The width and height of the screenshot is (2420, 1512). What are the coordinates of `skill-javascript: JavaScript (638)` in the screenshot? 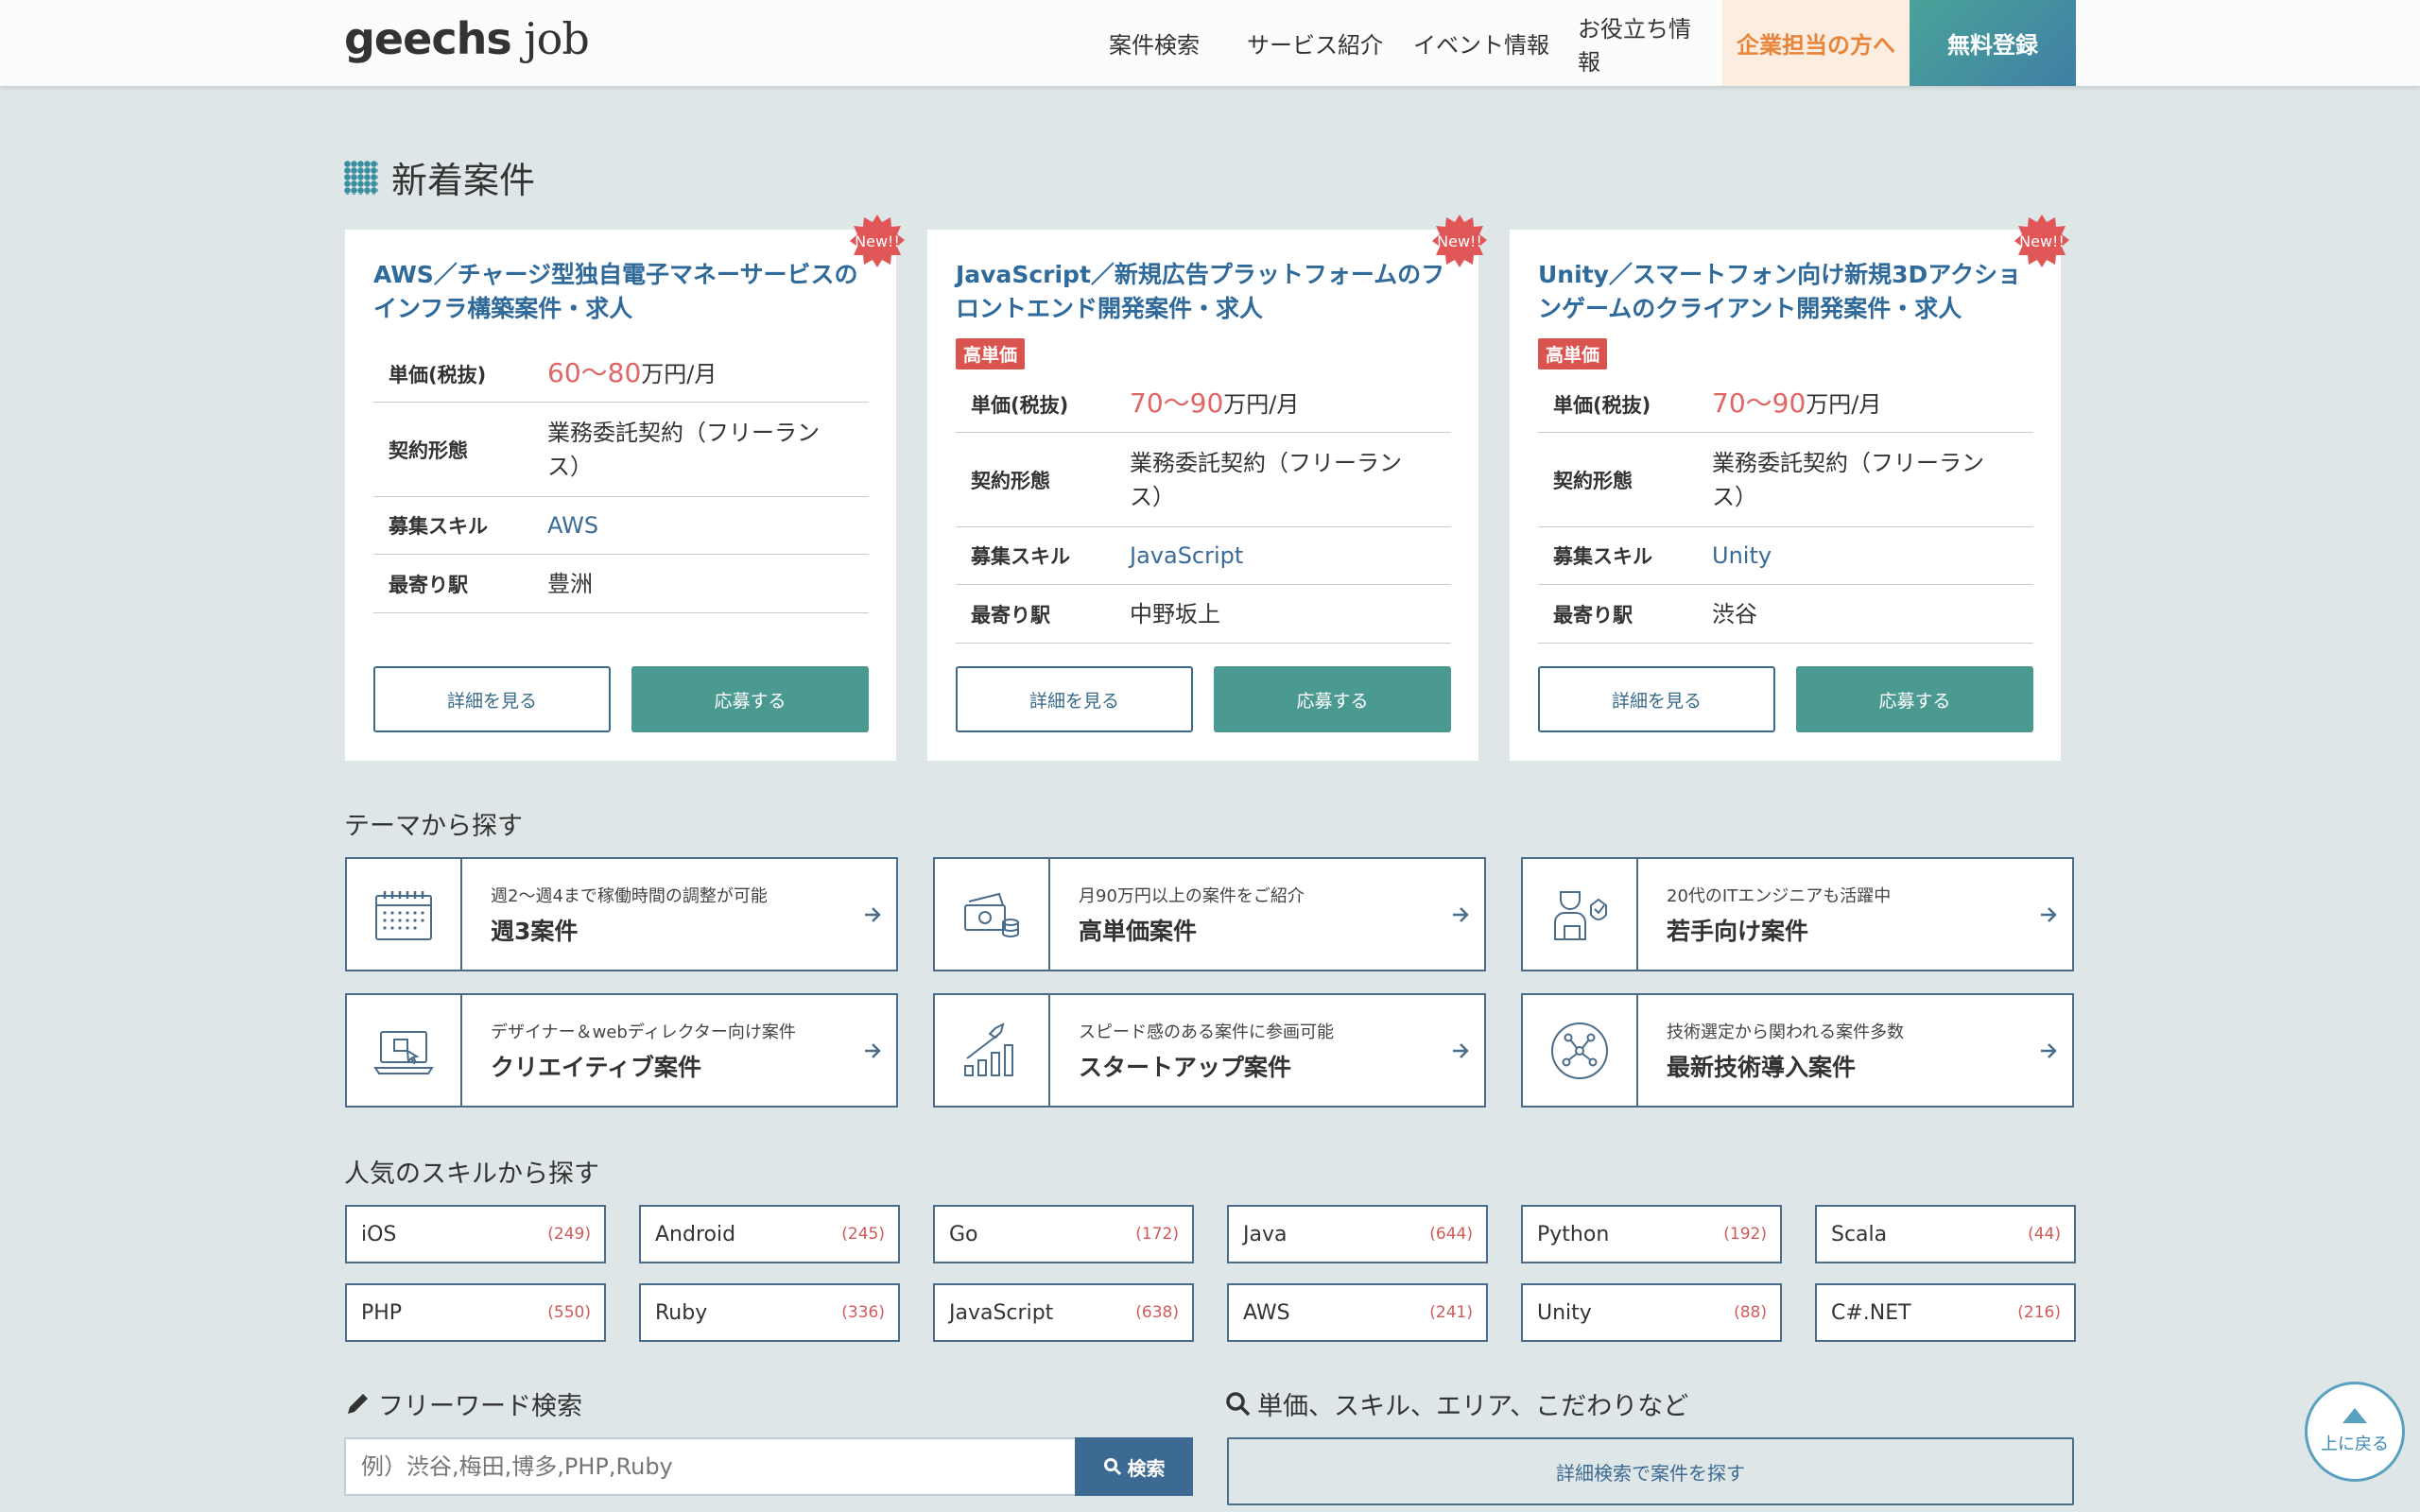 It's located at (1063, 1312).